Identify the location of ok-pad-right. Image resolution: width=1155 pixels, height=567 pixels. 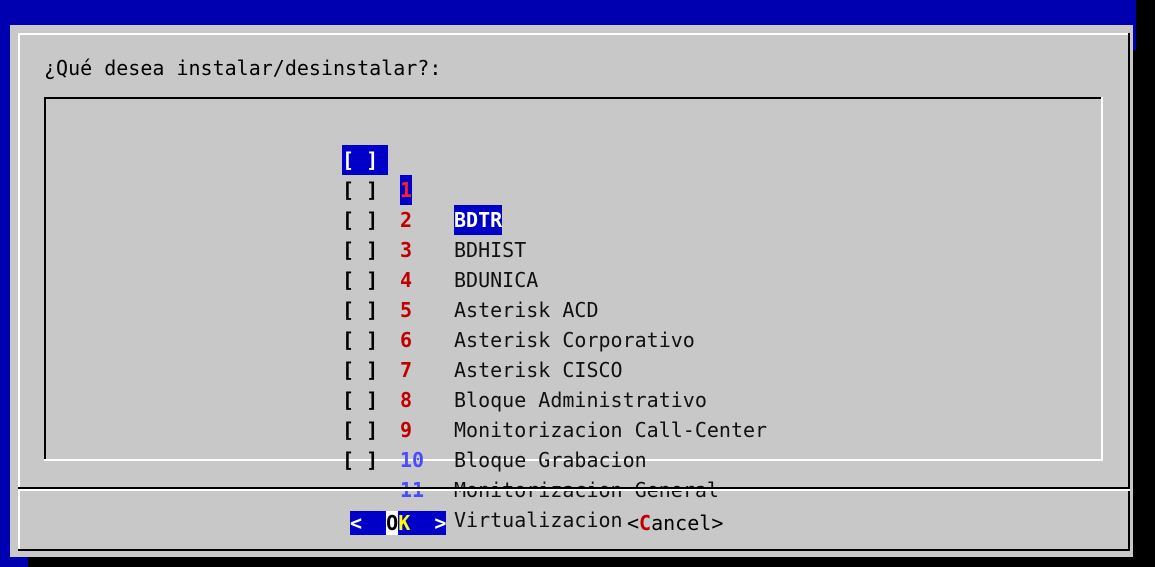
(422, 523).